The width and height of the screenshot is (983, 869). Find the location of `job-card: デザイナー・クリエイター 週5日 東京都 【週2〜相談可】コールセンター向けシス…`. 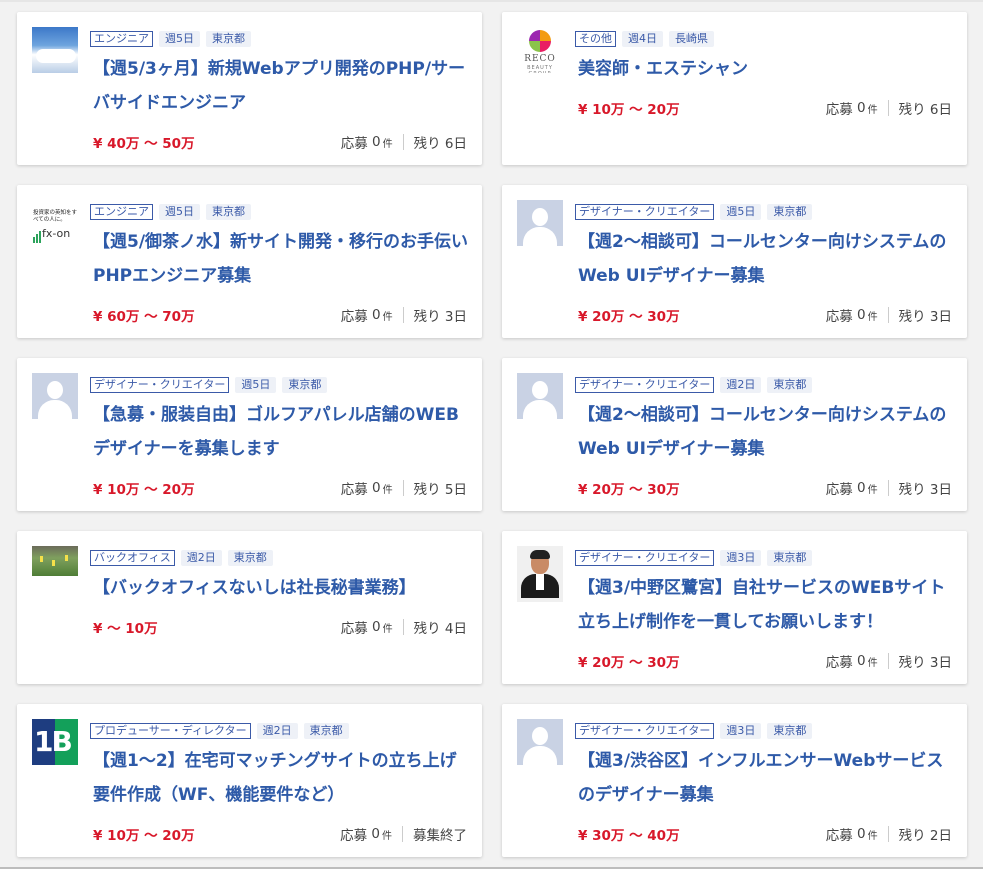

job-card: デザイナー・クリエイター 週5日 東京都 【週2〜相談可】コールセンター向けシス… is located at coordinates (734, 261).